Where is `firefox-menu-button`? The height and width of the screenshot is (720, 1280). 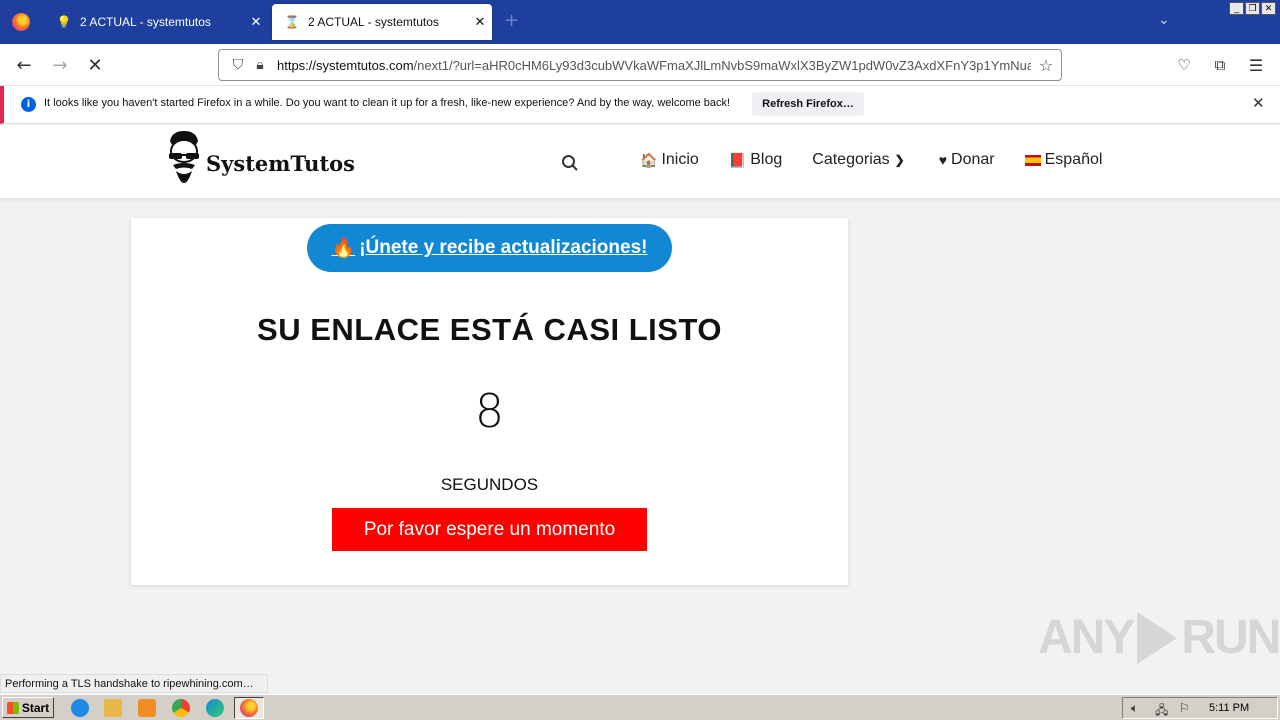 firefox-menu-button is located at coordinates (21, 22).